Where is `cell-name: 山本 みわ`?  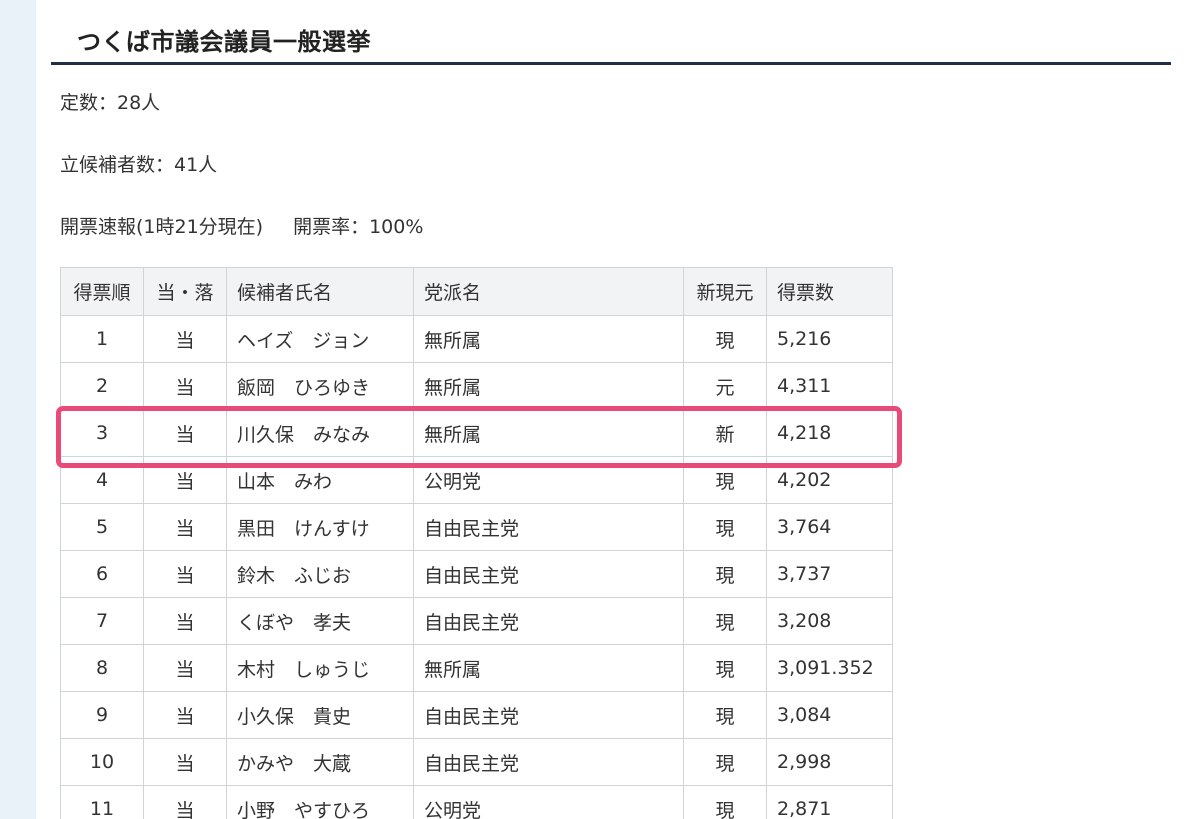
cell-name: 山本 みわ is located at coordinates (320, 480).